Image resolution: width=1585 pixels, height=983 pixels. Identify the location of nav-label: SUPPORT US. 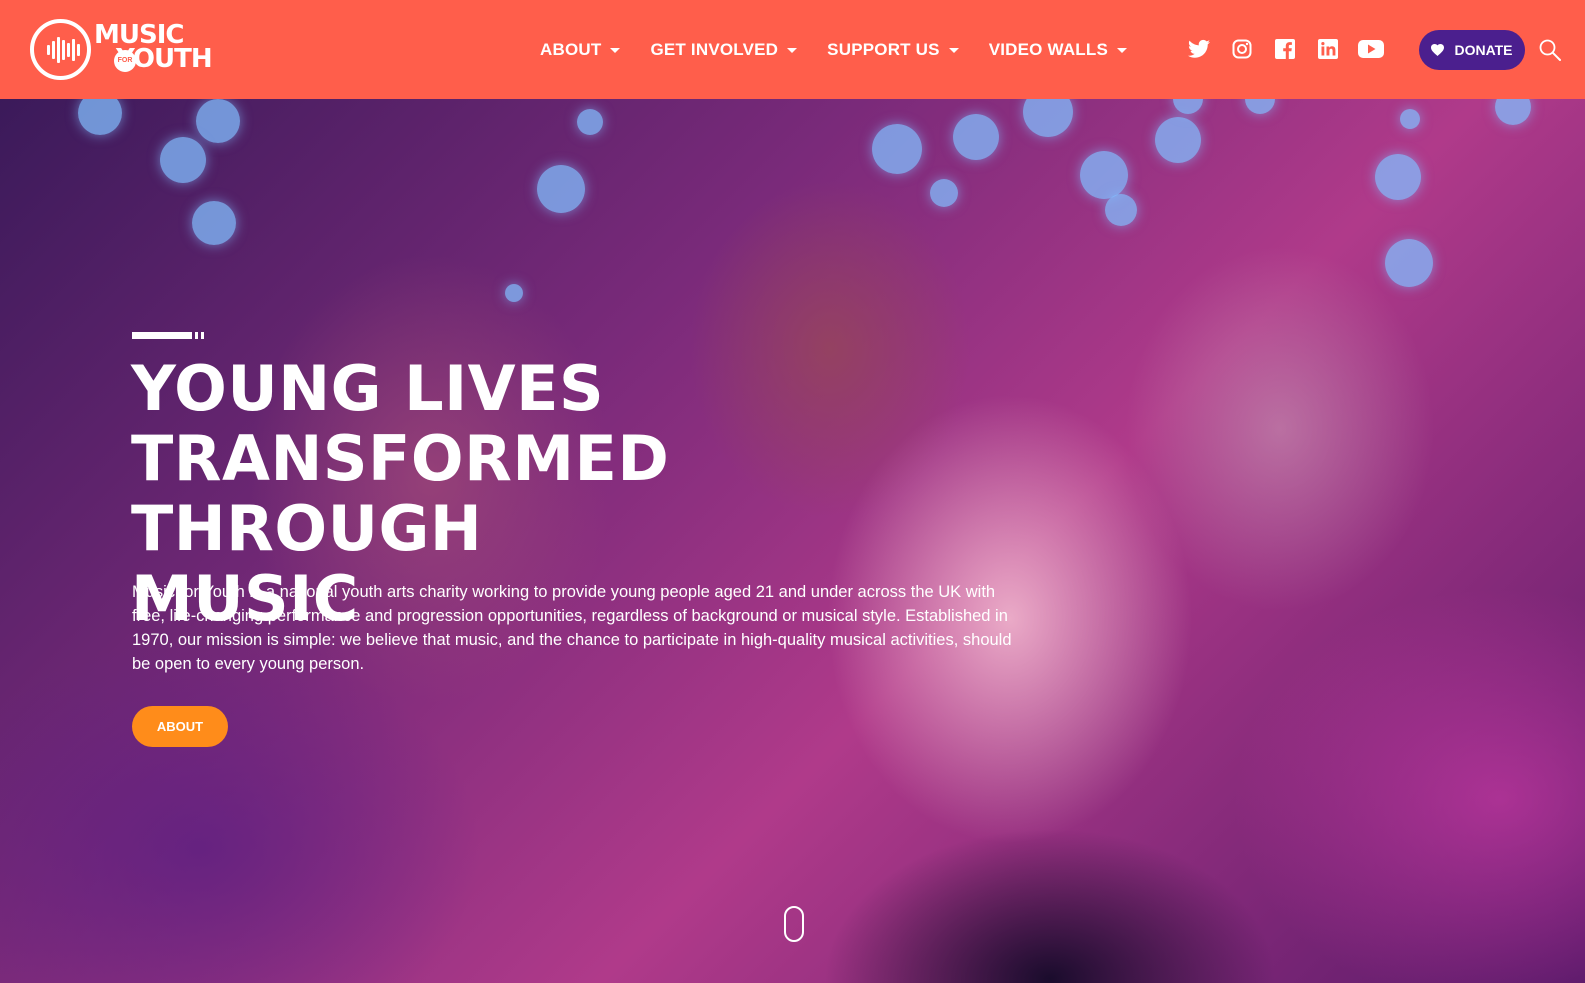
(883, 49).